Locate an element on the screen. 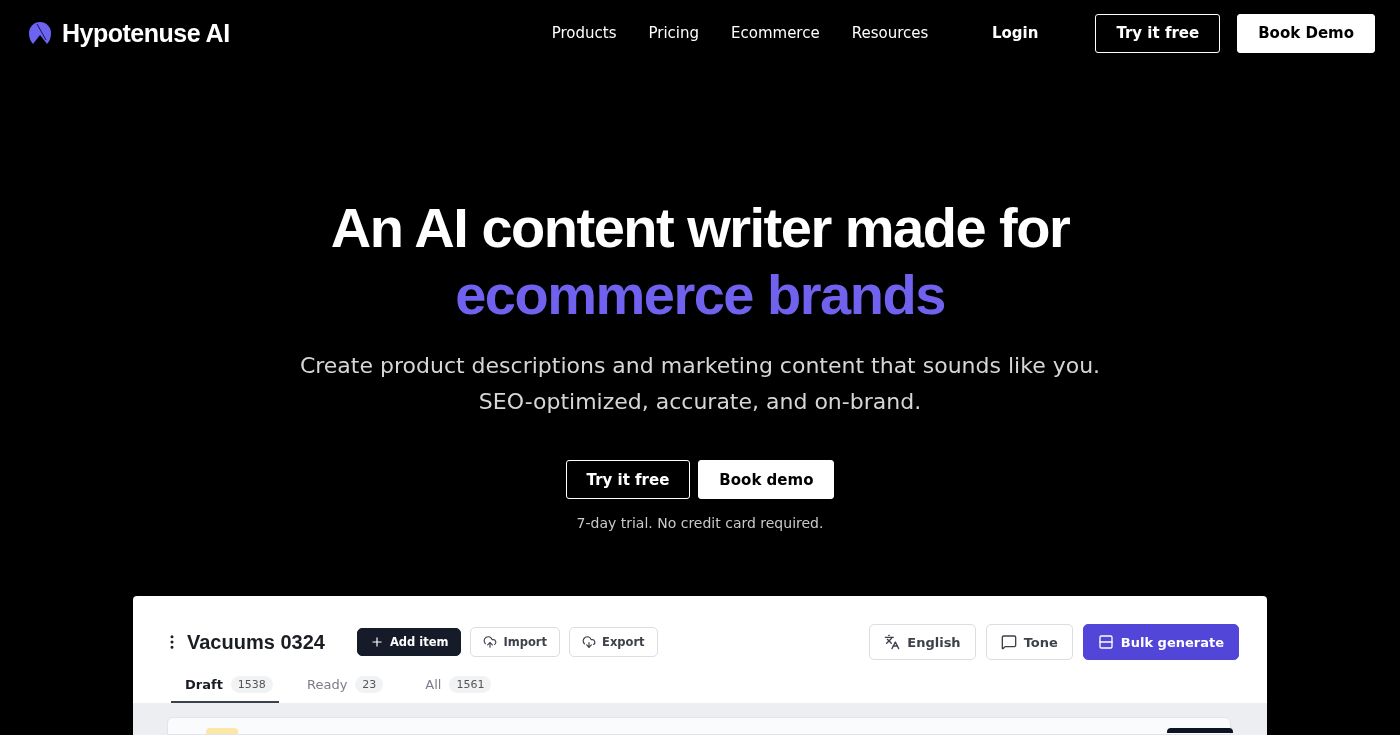 This screenshot has height=735, width=1400. count-badge: 1538 is located at coordinates (251, 684).